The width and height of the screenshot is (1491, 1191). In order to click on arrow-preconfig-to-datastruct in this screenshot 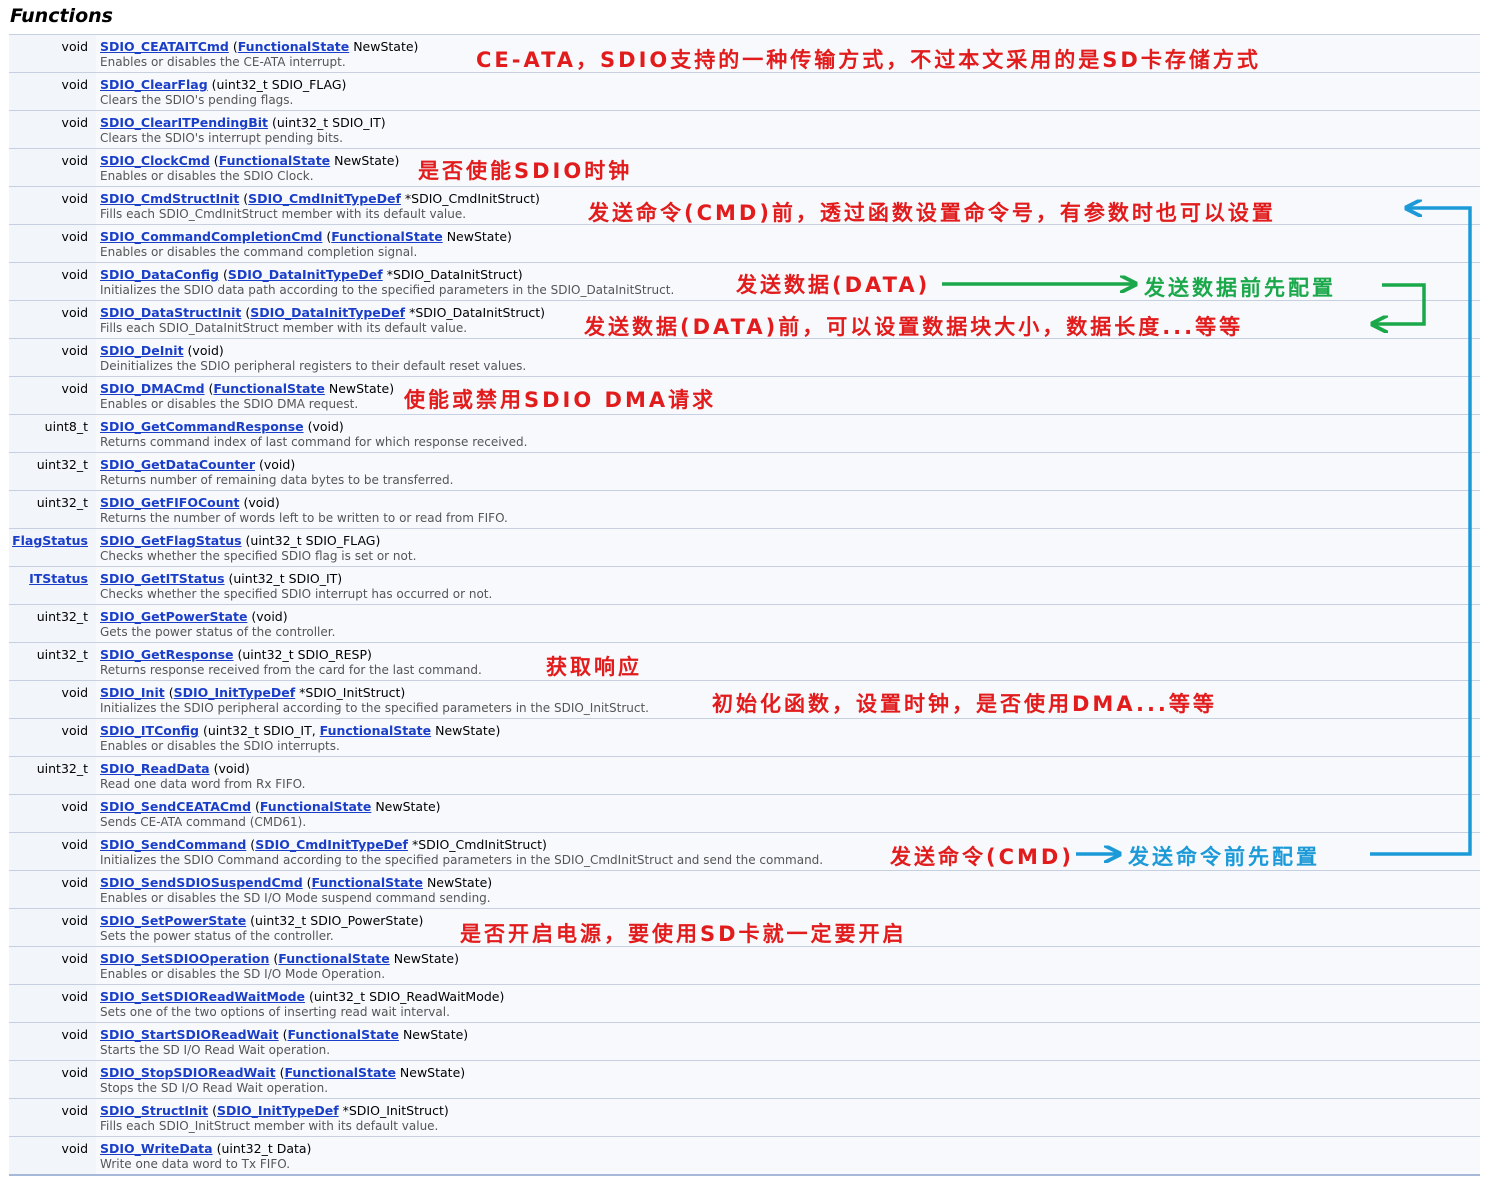, I will do `click(1400, 303)`.